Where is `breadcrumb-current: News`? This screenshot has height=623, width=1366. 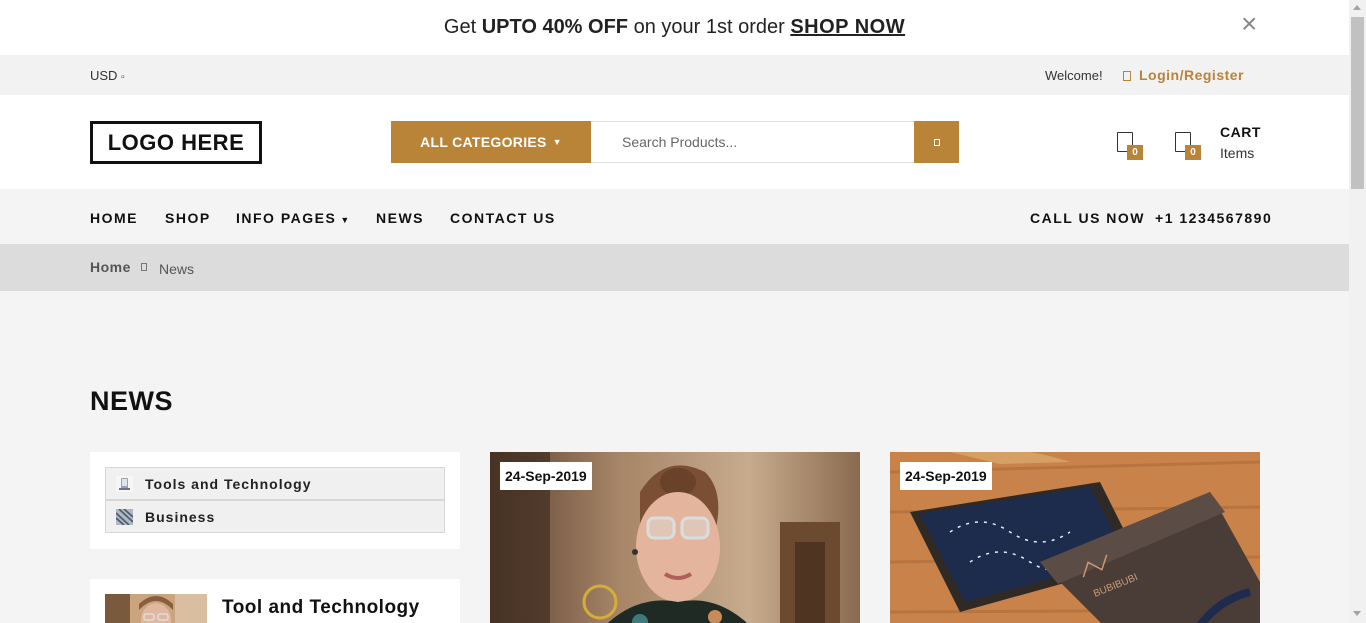 breadcrumb-current: News is located at coordinates (177, 269).